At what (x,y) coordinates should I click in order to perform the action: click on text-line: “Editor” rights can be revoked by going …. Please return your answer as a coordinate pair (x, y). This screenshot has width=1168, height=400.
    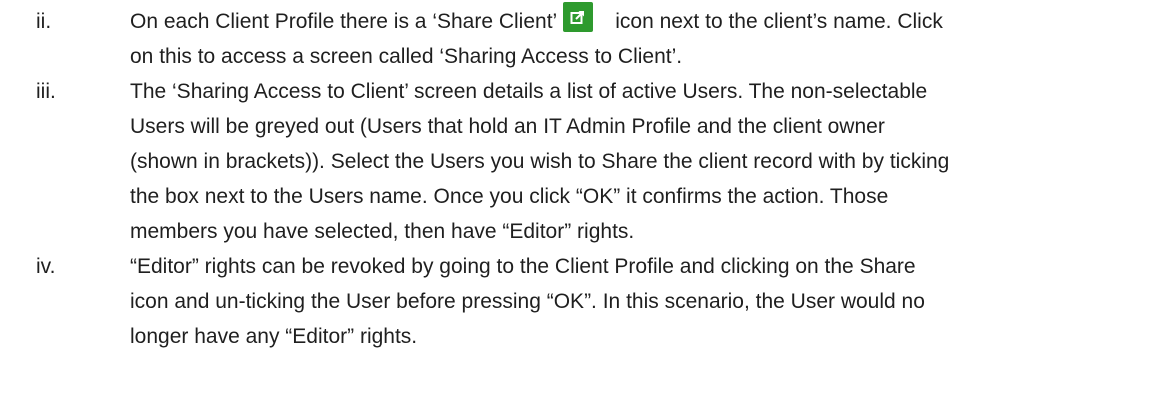
    Looking at the image, I should click on (523, 266).